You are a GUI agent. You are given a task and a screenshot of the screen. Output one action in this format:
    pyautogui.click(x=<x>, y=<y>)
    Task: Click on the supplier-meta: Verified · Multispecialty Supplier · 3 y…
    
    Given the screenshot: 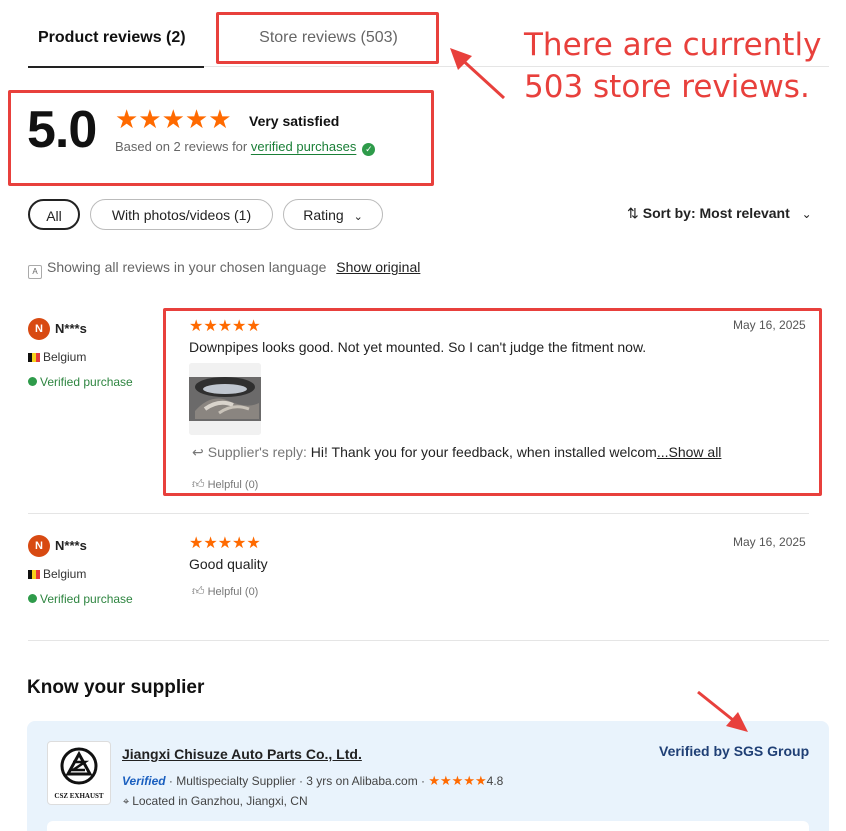 What is the action you would take?
    pyautogui.click(x=312, y=781)
    